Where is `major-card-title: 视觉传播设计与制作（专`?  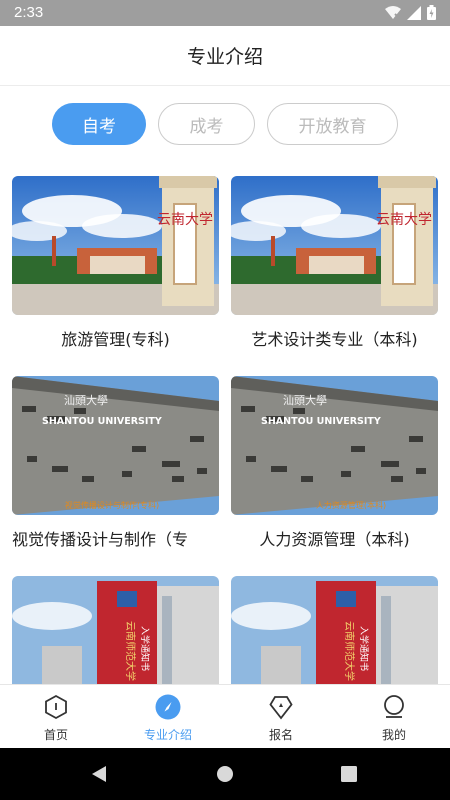 major-card-title: 视觉传播设计与制作（专 is located at coordinates (100, 539).